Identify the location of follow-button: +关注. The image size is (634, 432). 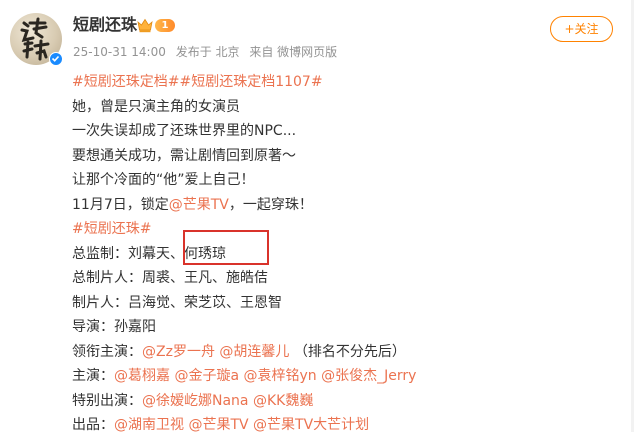
(581, 29).